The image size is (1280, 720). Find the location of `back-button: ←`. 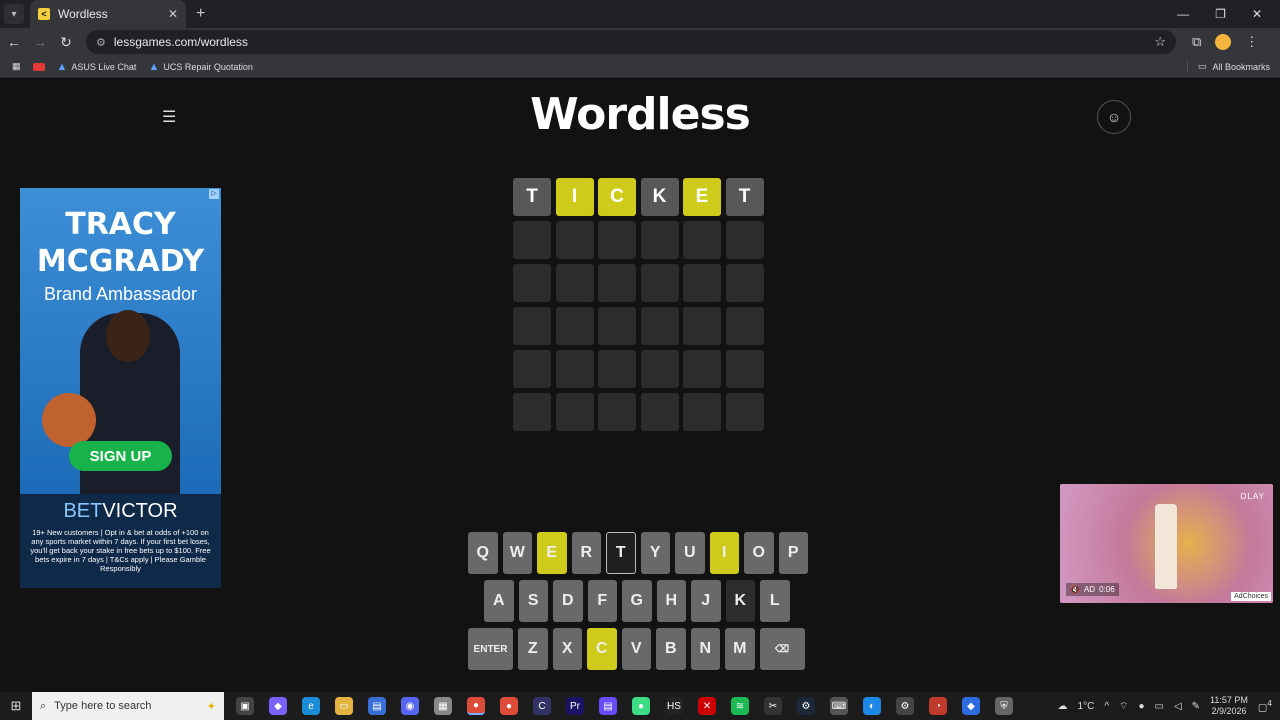

back-button: ← is located at coordinates (14, 42).